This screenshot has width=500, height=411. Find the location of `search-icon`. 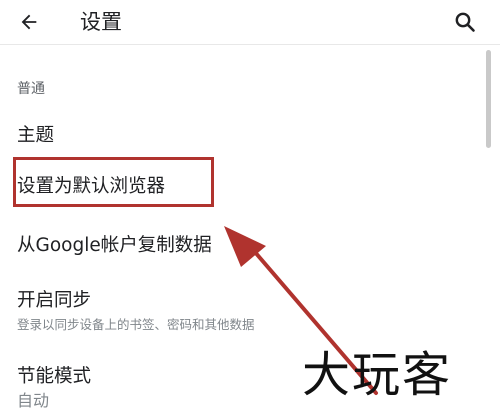

search-icon is located at coordinates (465, 22).